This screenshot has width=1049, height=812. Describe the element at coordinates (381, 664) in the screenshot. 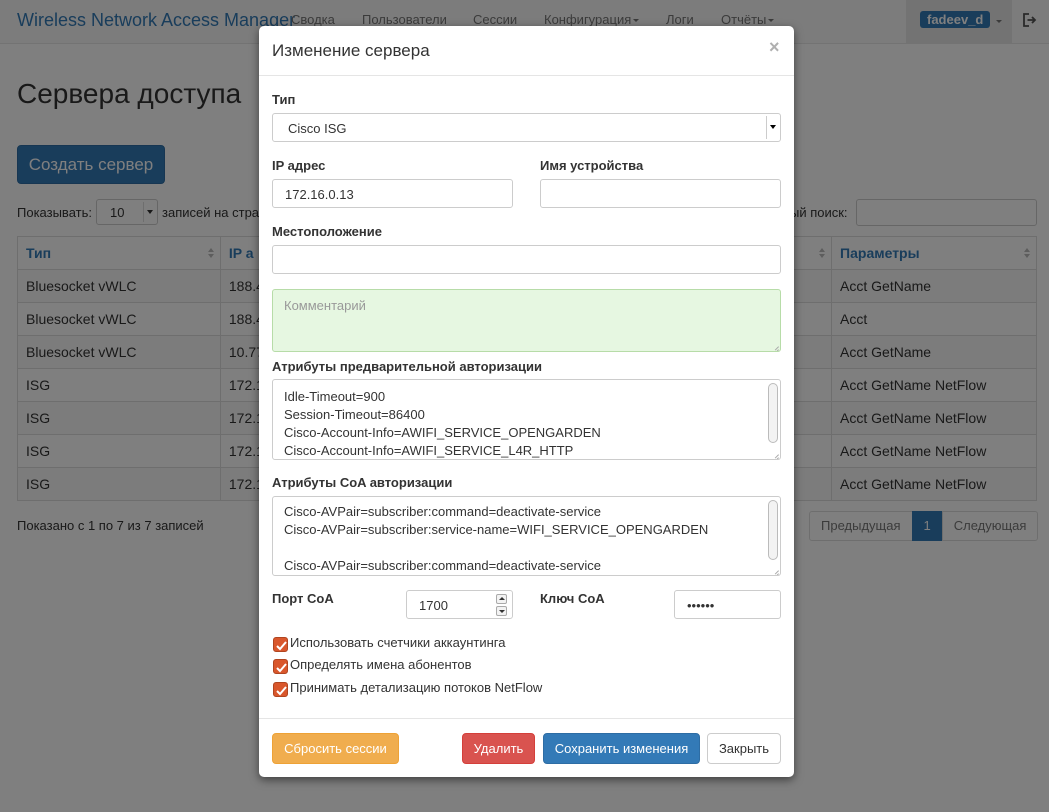

I see `checkbox-label: Определять имена абонентов` at that location.